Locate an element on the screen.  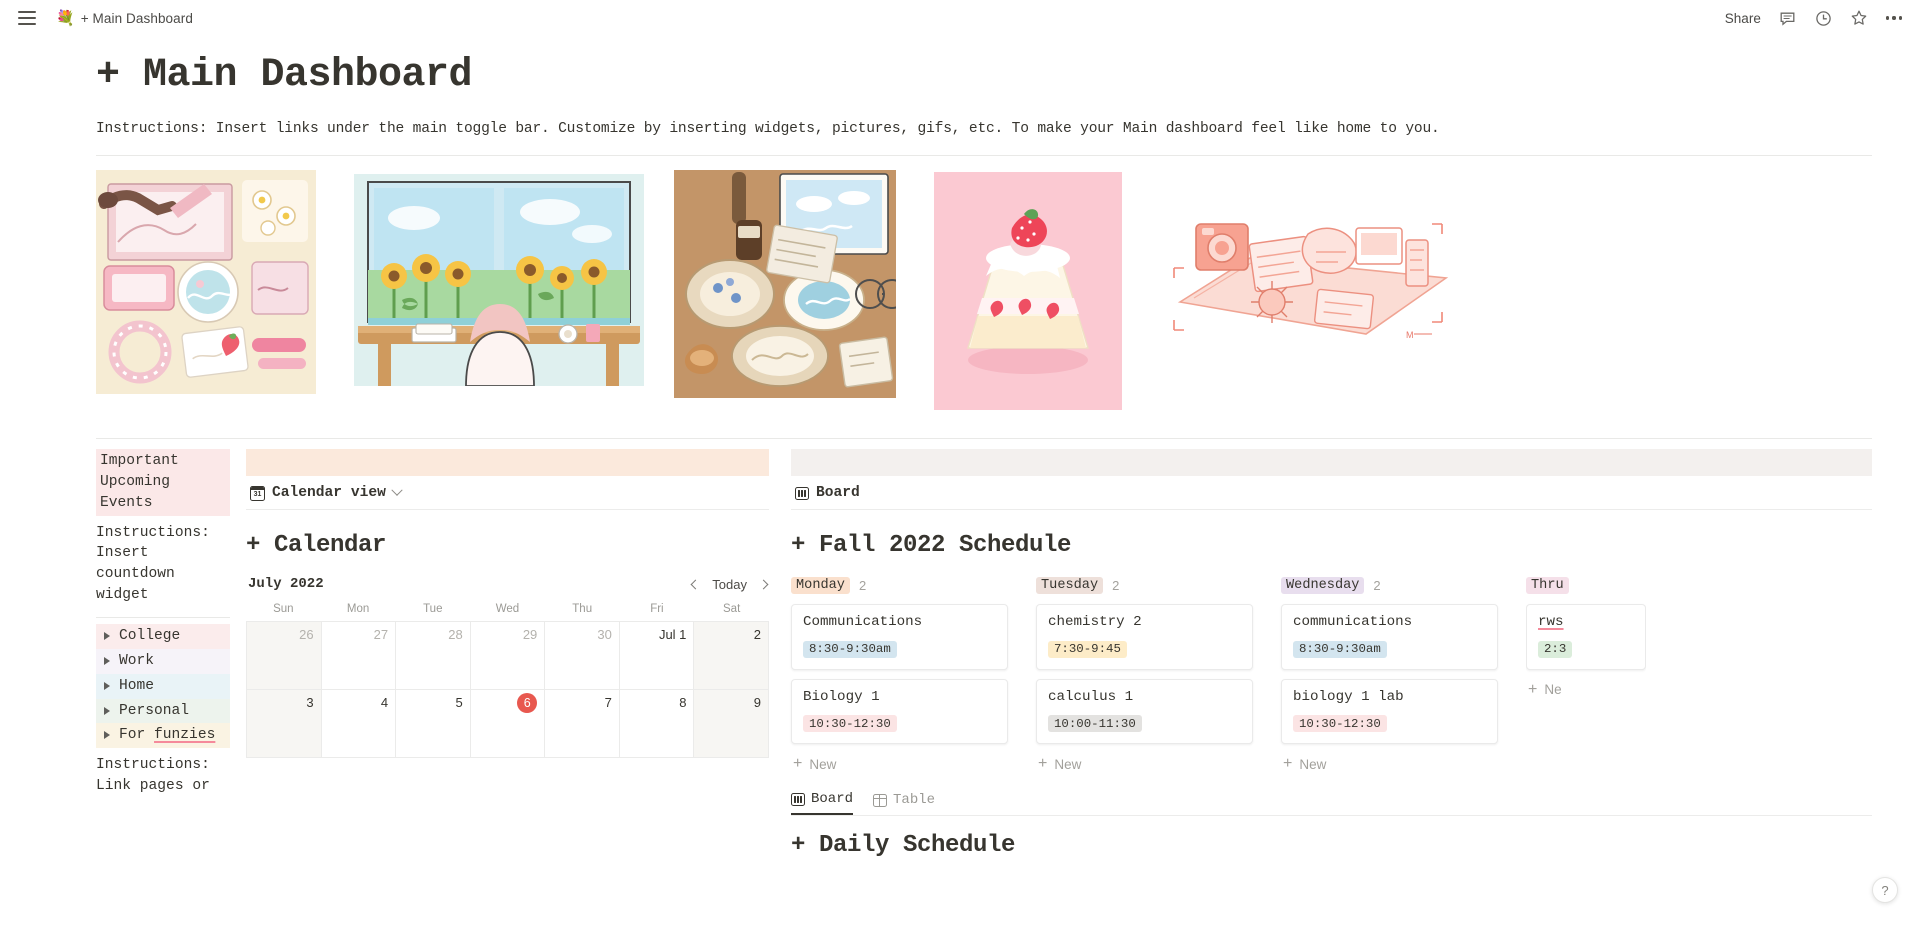
calendar-day-number: 27 is located at coordinates (381, 634).